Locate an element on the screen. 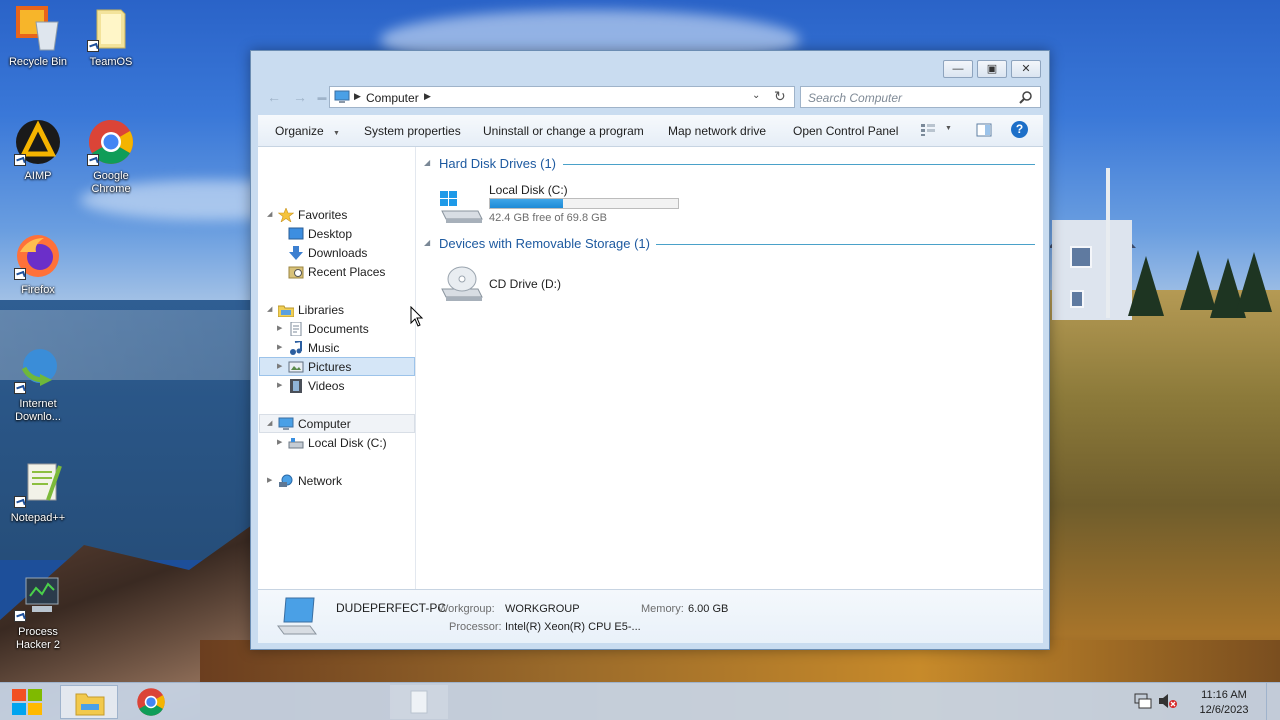  desktop-icon-chrome: Google Chrome is located at coordinates (111, 157).